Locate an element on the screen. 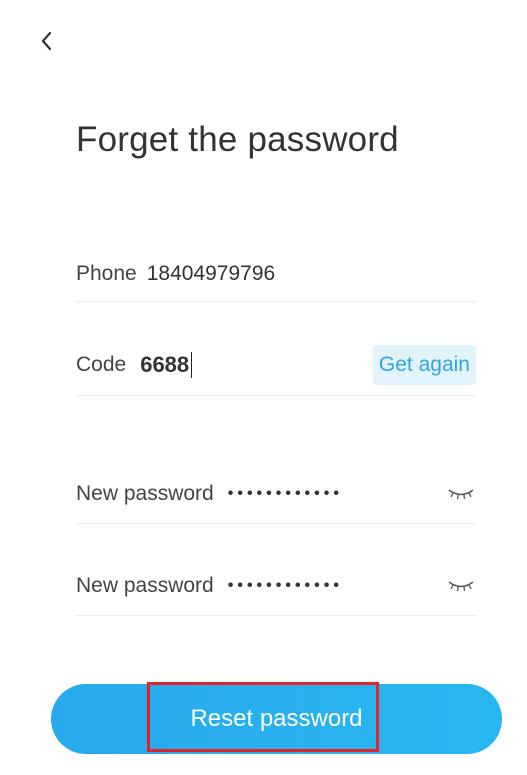 The height and width of the screenshot is (775, 527). reset-password-label: Reset password is located at coordinates (276, 718).